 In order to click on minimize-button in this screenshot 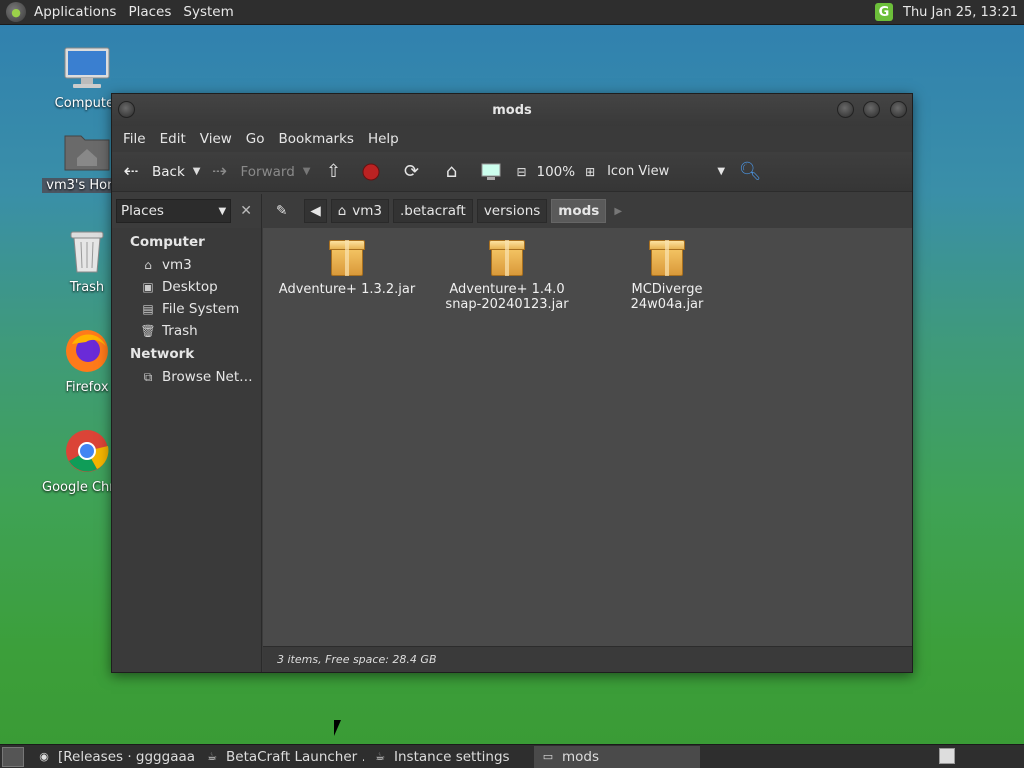, I will do `click(845, 109)`.